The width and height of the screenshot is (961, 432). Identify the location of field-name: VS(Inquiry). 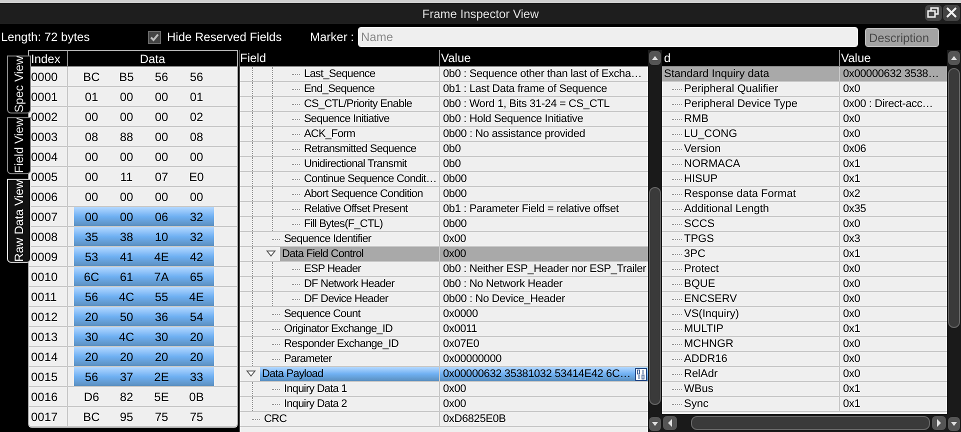
(712, 314).